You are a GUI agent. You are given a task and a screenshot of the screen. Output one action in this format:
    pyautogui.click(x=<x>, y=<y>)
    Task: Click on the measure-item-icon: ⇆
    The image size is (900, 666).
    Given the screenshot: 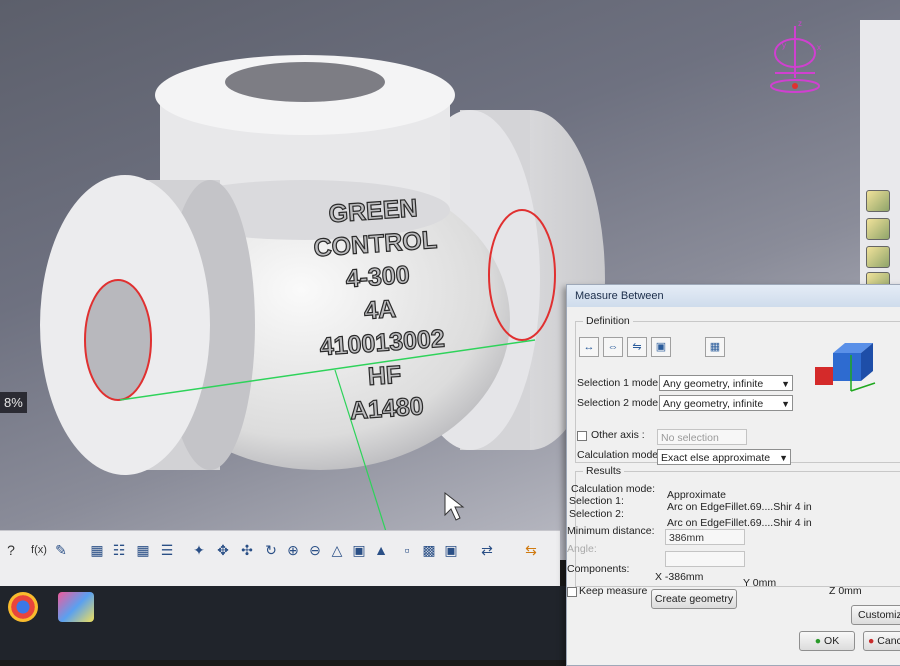 What is the action you would take?
    pyautogui.click(x=531, y=550)
    